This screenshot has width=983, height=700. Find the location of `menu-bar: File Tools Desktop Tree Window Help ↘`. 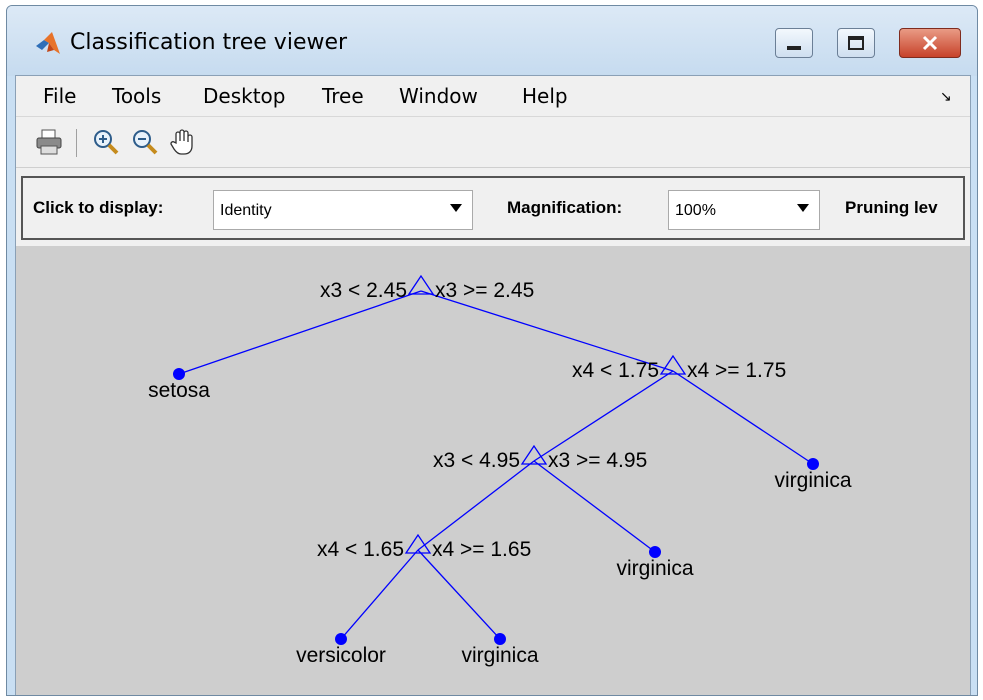

menu-bar: File Tools Desktop Tree Window Help ↘ is located at coordinates (493, 96).